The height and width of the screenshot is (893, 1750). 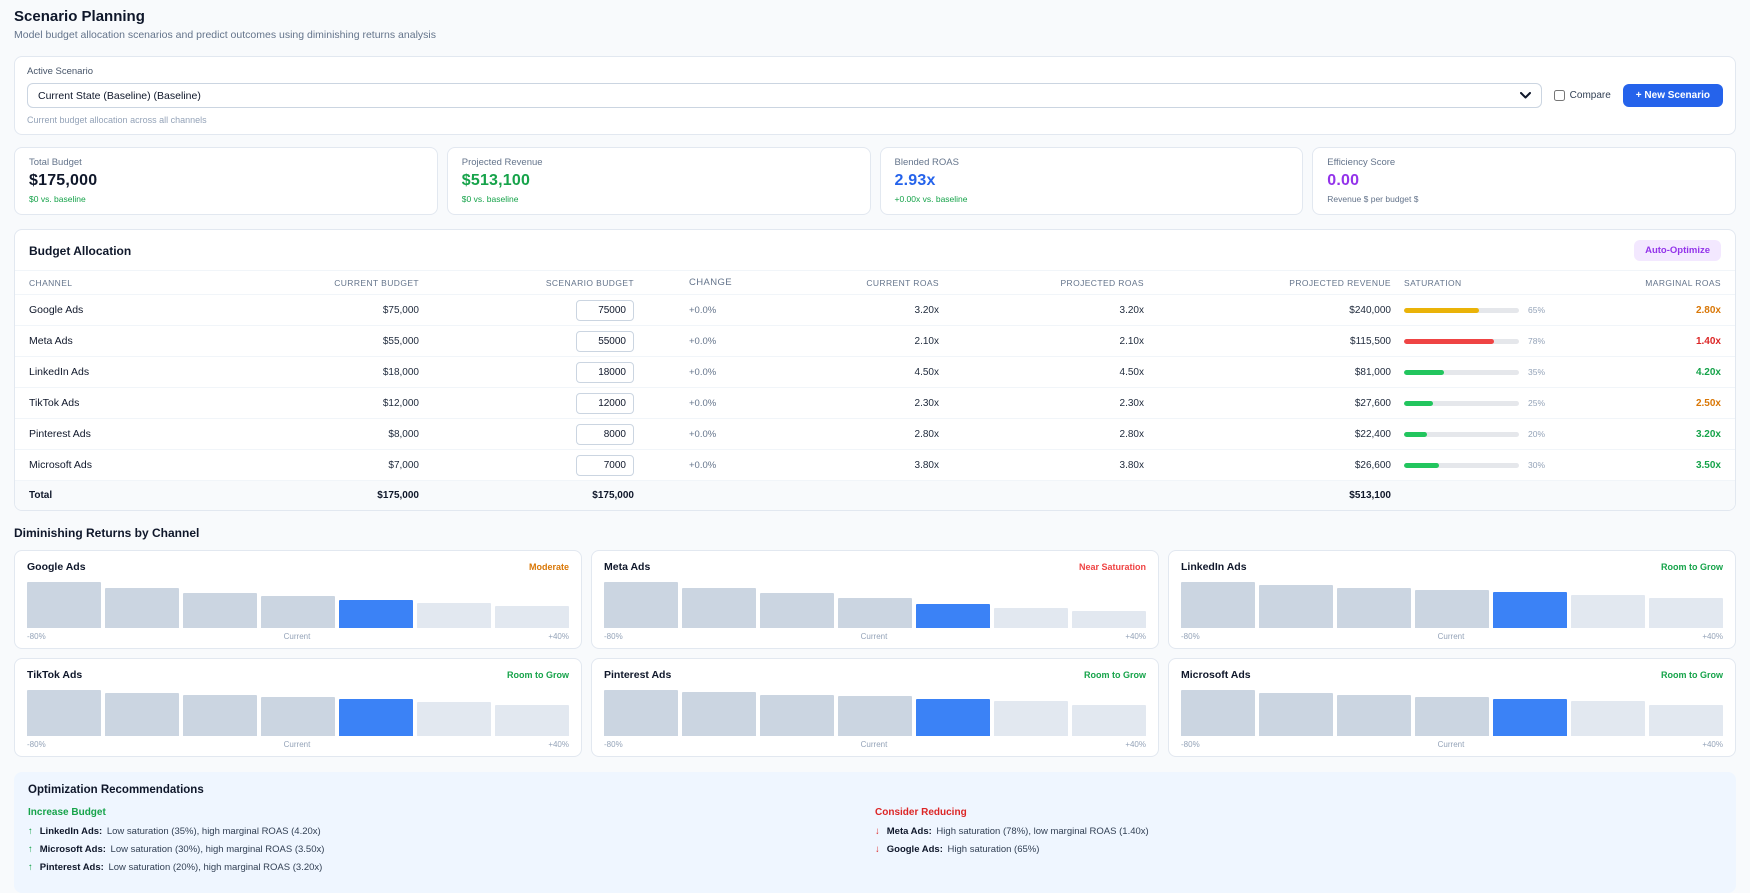 What do you see at coordinates (1214, 567) in the screenshot?
I see `chart-channel-name: LinkedIn Ads` at bounding box center [1214, 567].